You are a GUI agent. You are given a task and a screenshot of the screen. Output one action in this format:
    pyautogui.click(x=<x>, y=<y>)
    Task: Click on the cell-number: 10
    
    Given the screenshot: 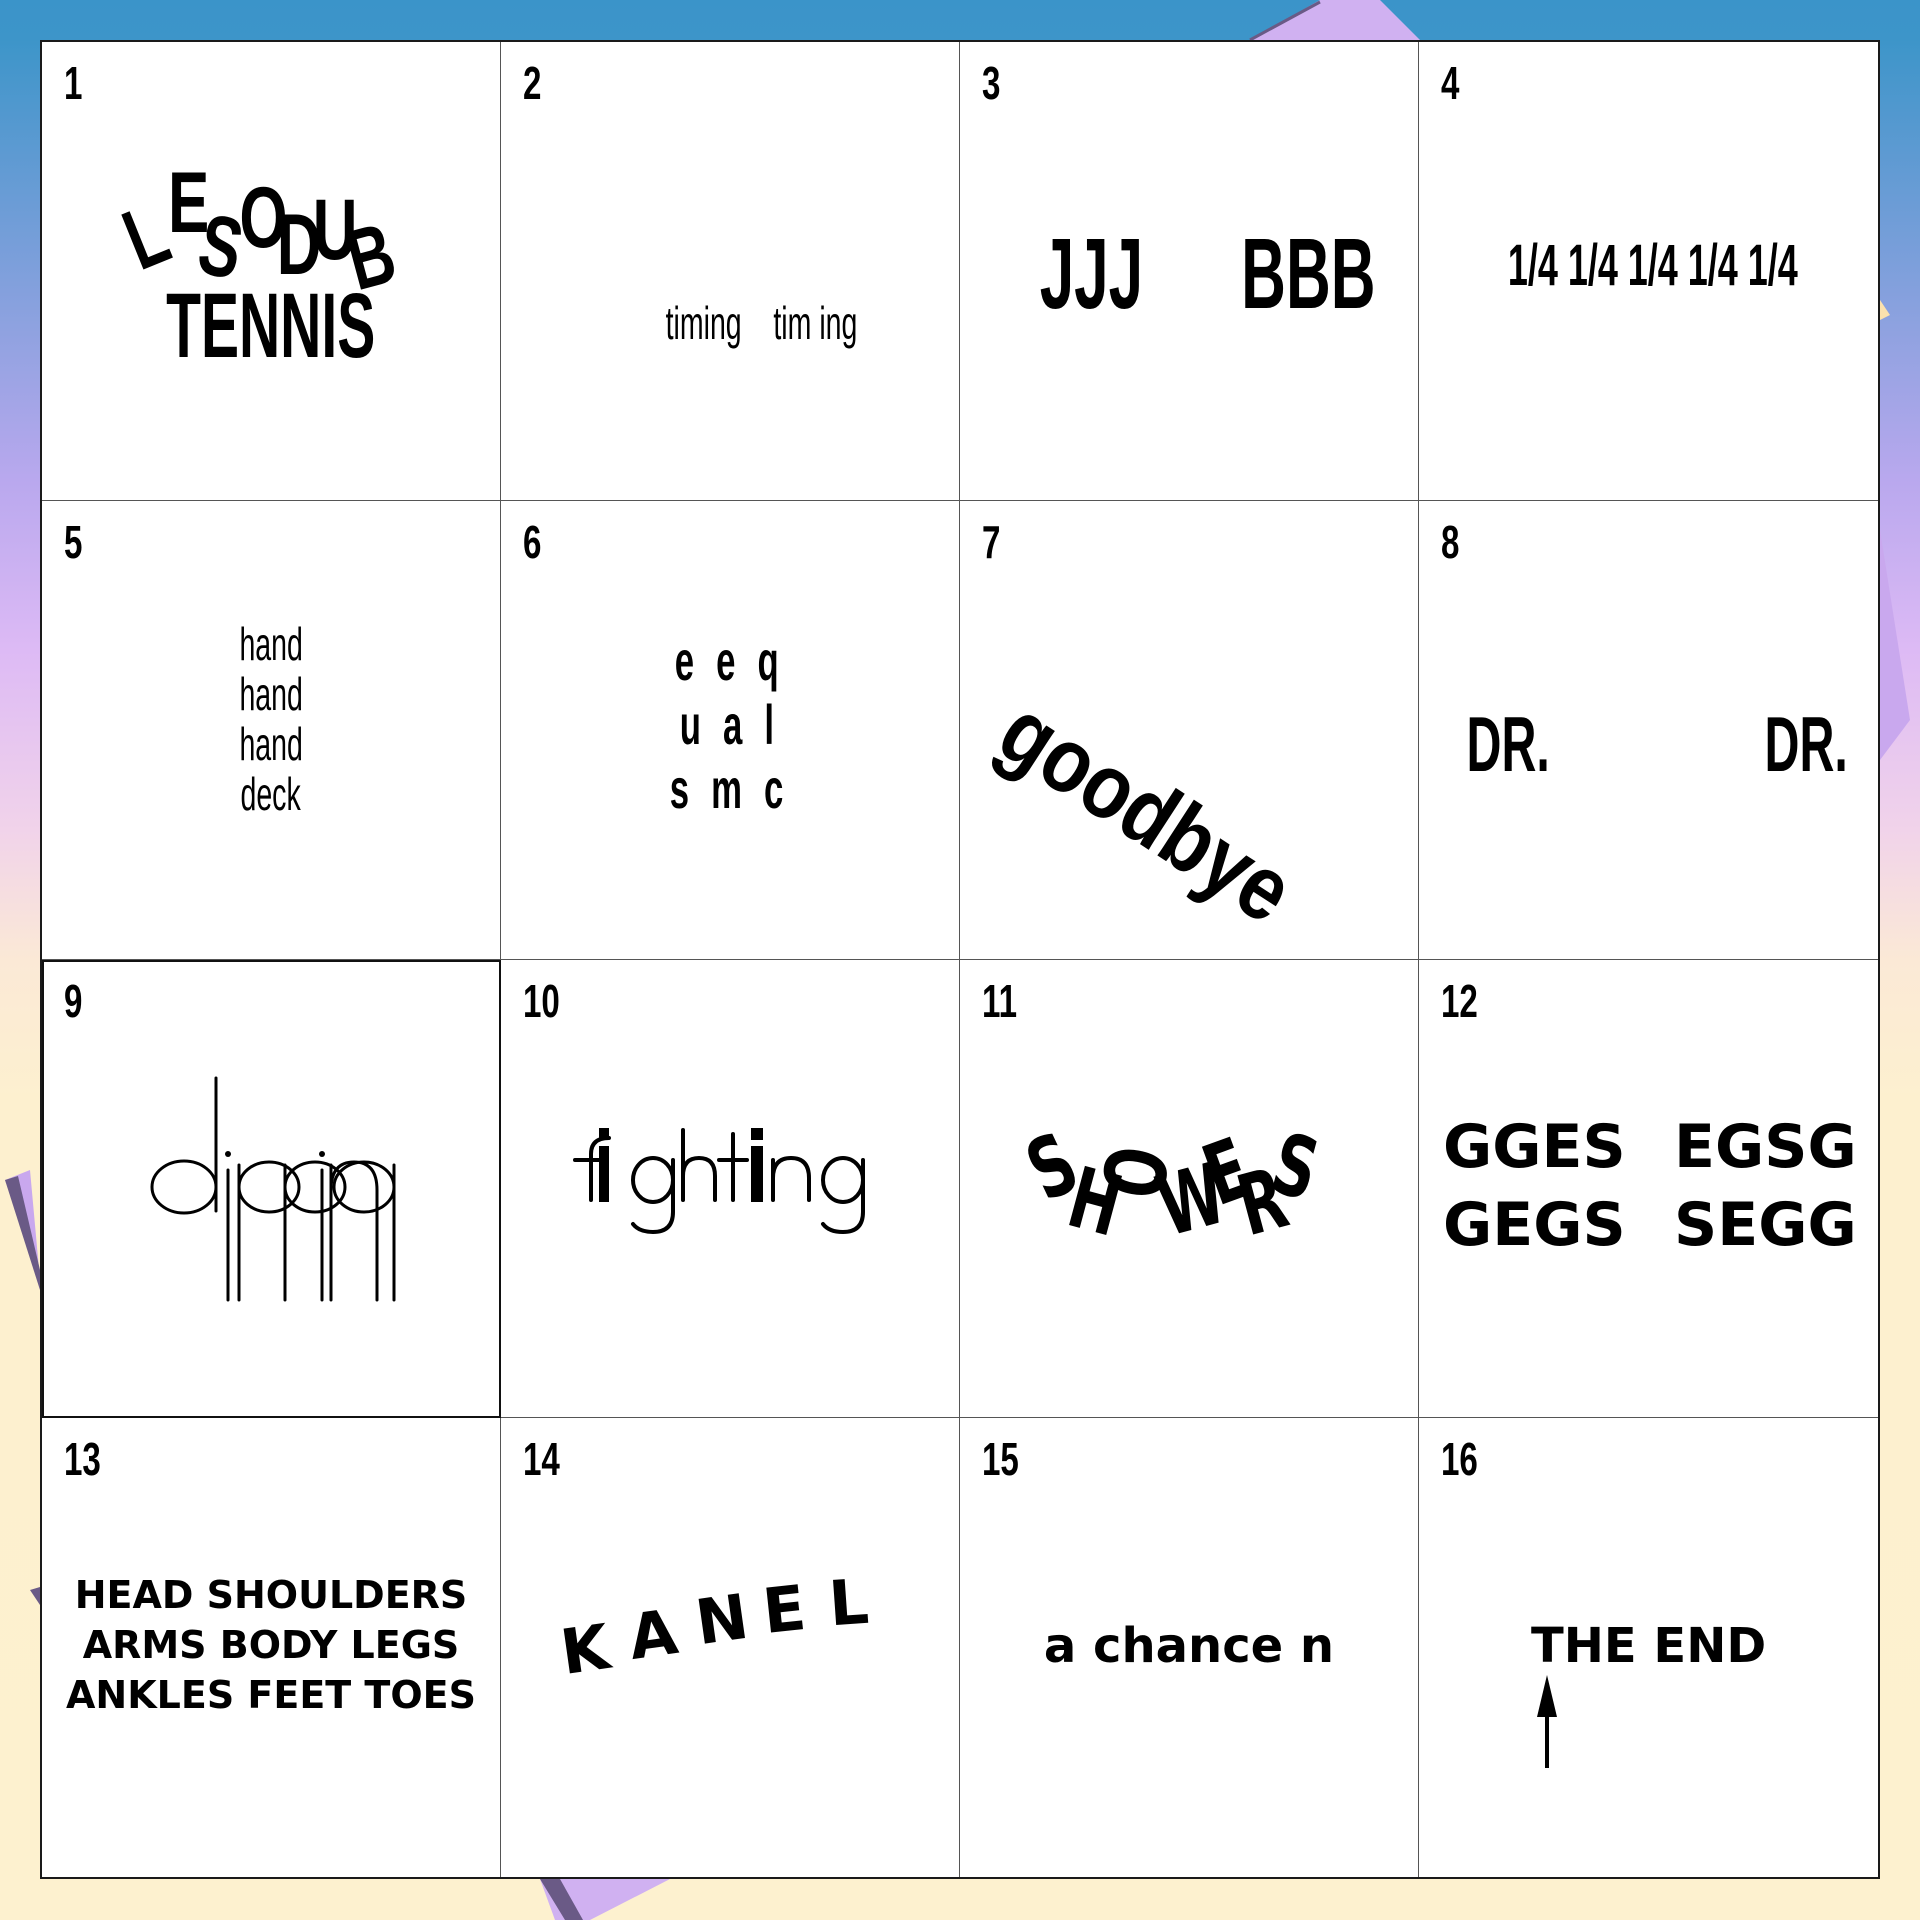 What is the action you would take?
    pyautogui.click(x=541, y=1000)
    